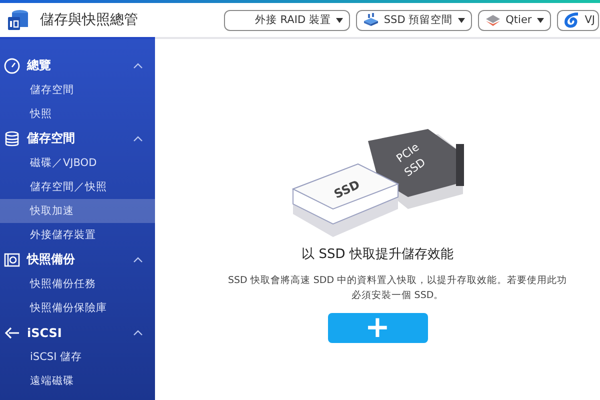 The width and height of the screenshot is (600, 400). Describe the element at coordinates (572, 20) in the screenshot. I see `swirl-icon` at that location.